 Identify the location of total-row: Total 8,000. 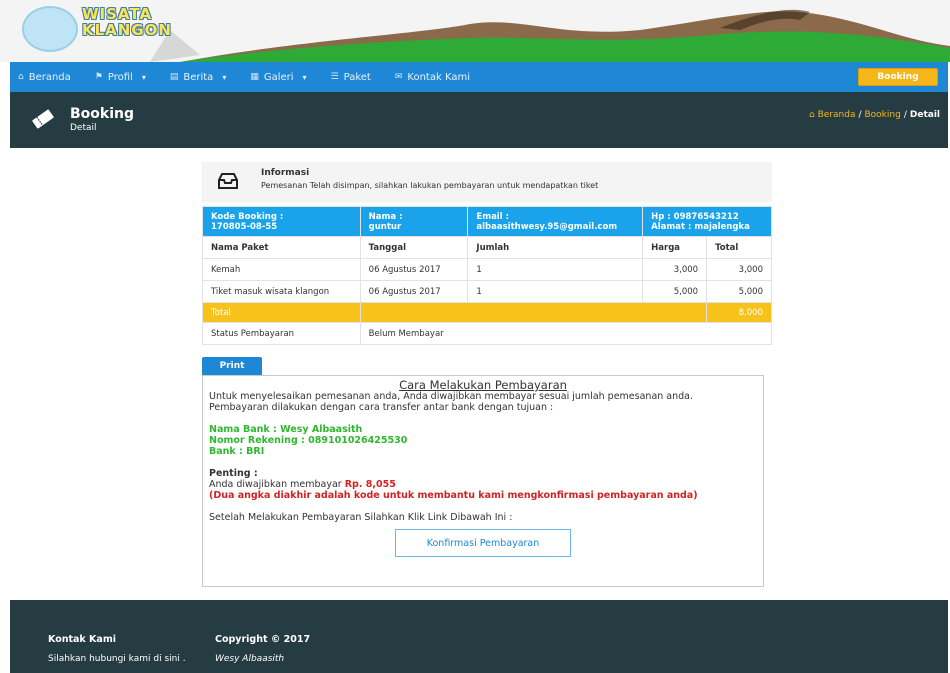
(487, 312).